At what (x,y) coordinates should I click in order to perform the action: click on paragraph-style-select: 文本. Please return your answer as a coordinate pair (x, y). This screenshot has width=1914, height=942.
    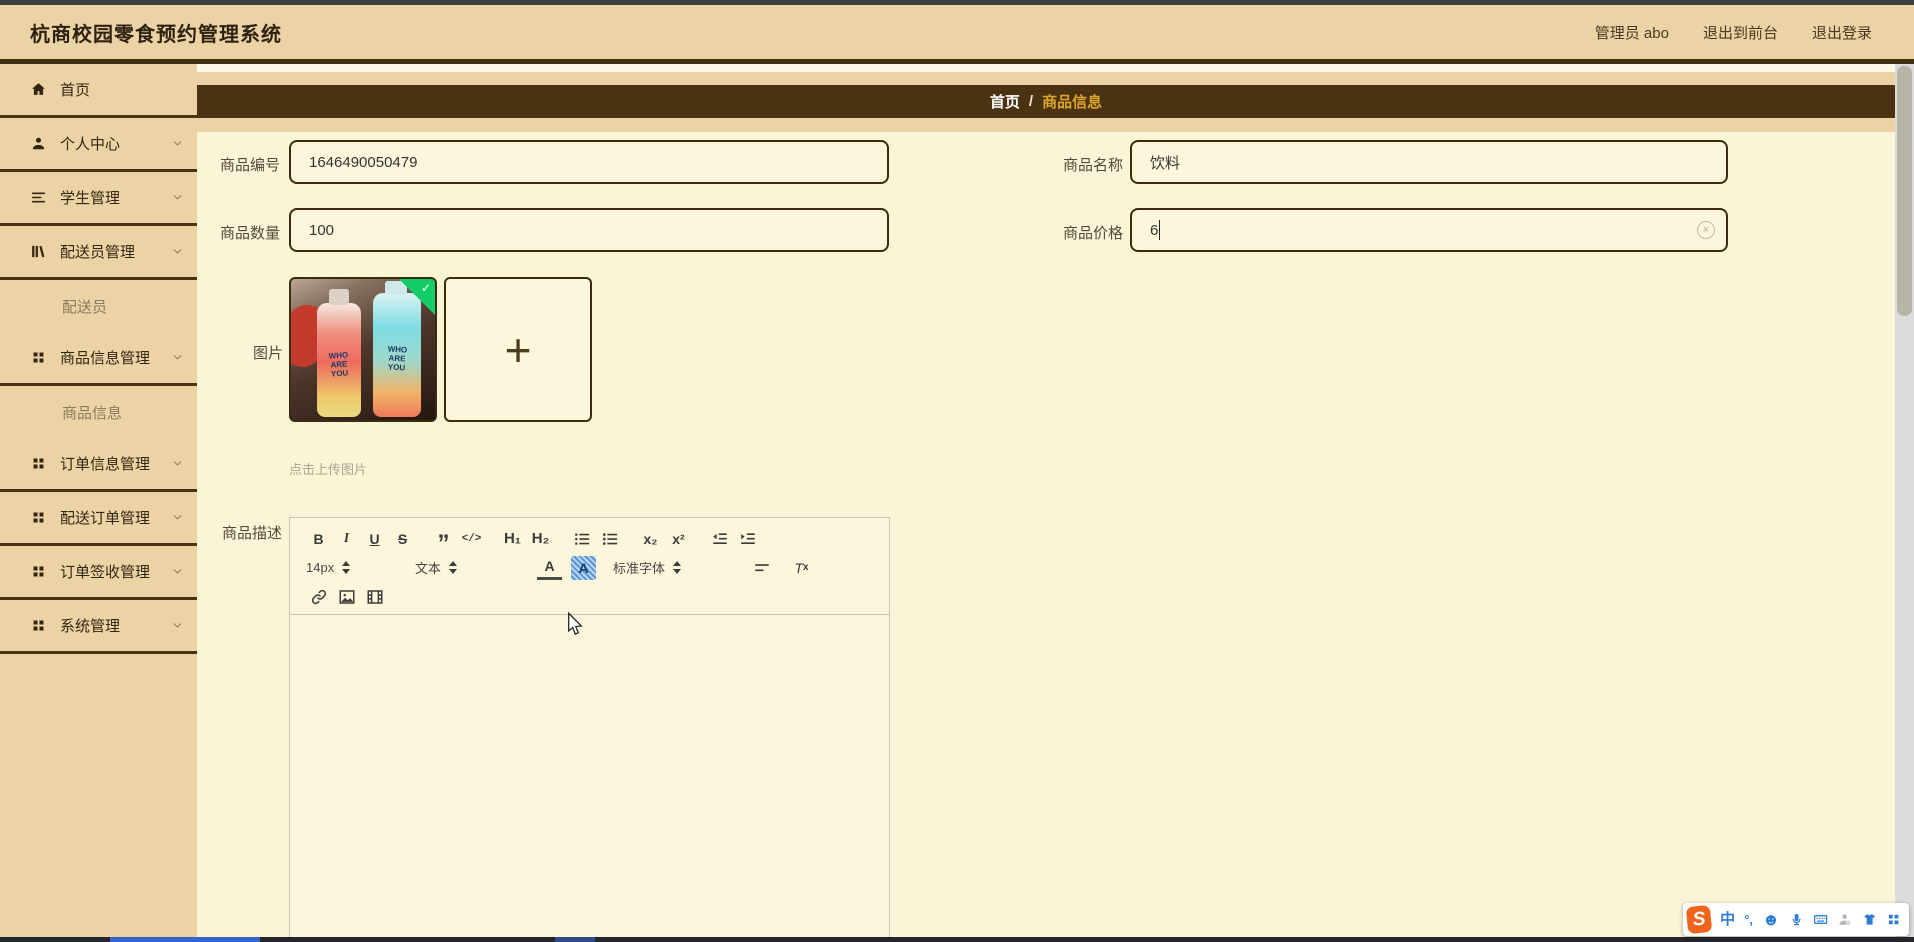
    Looking at the image, I should click on (471, 567).